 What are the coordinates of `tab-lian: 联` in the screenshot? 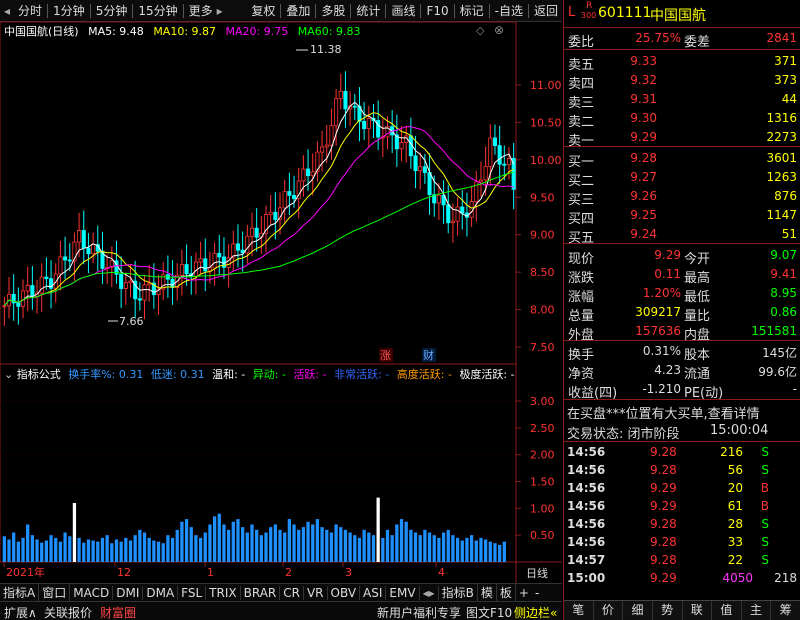 It's located at (698, 610).